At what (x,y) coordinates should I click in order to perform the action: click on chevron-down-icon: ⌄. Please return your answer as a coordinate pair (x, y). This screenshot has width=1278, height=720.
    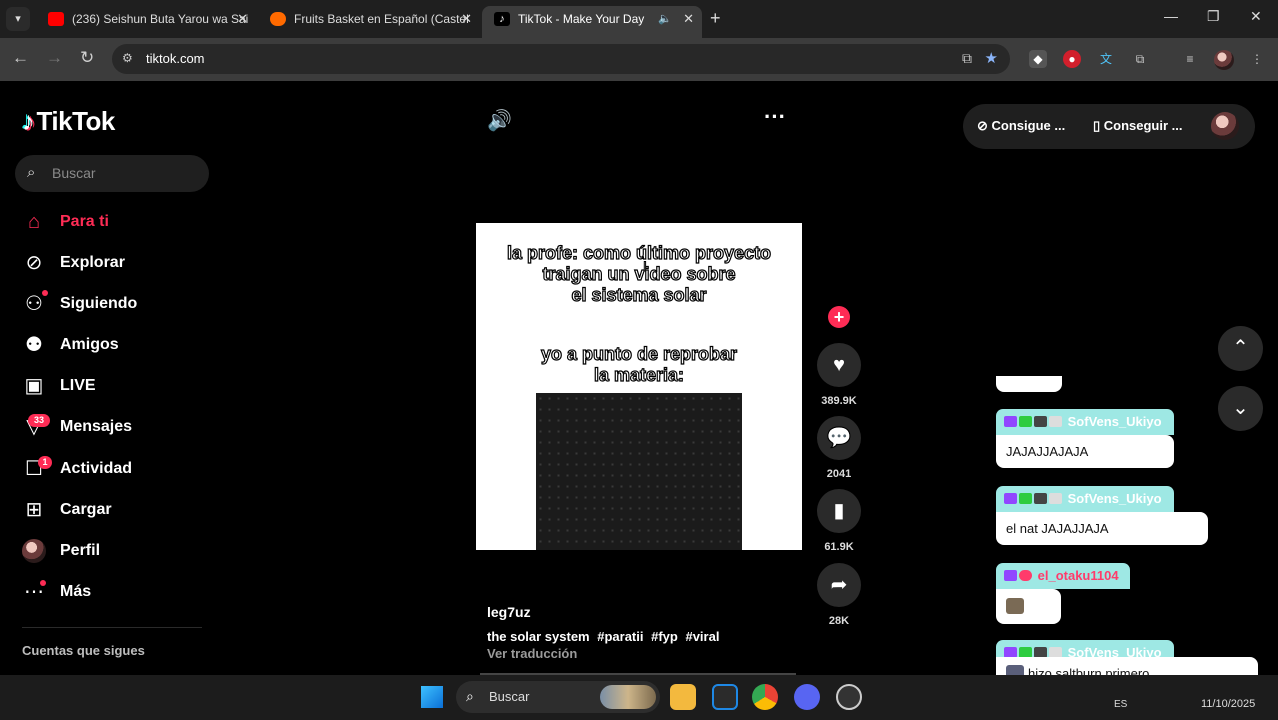
    Looking at the image, I should click on (1240, 408).